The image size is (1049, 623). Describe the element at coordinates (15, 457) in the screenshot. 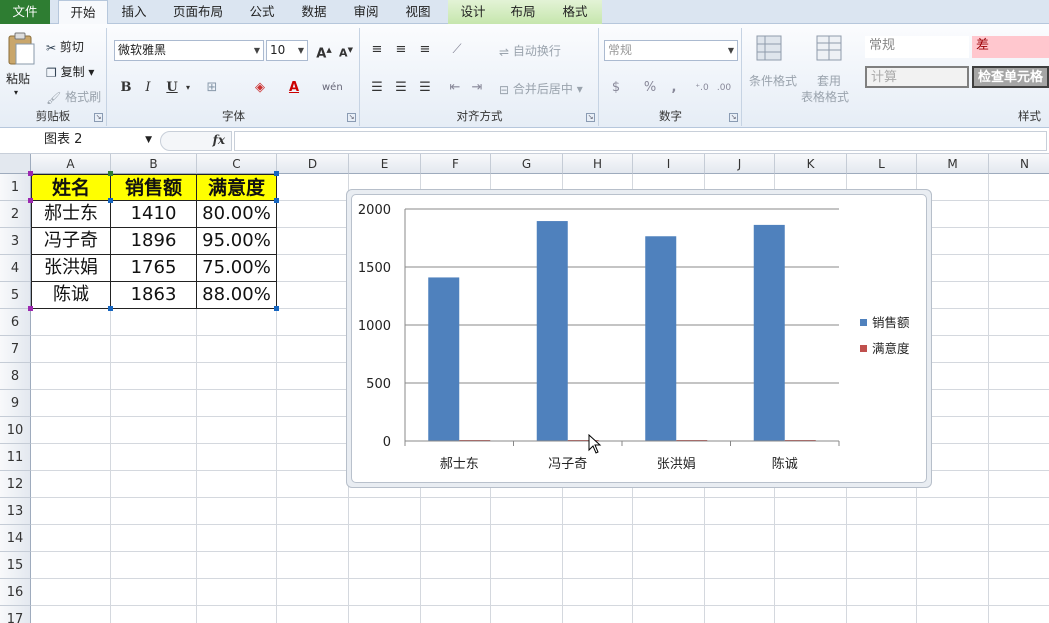

I see `row-header-11: 11` at that location.